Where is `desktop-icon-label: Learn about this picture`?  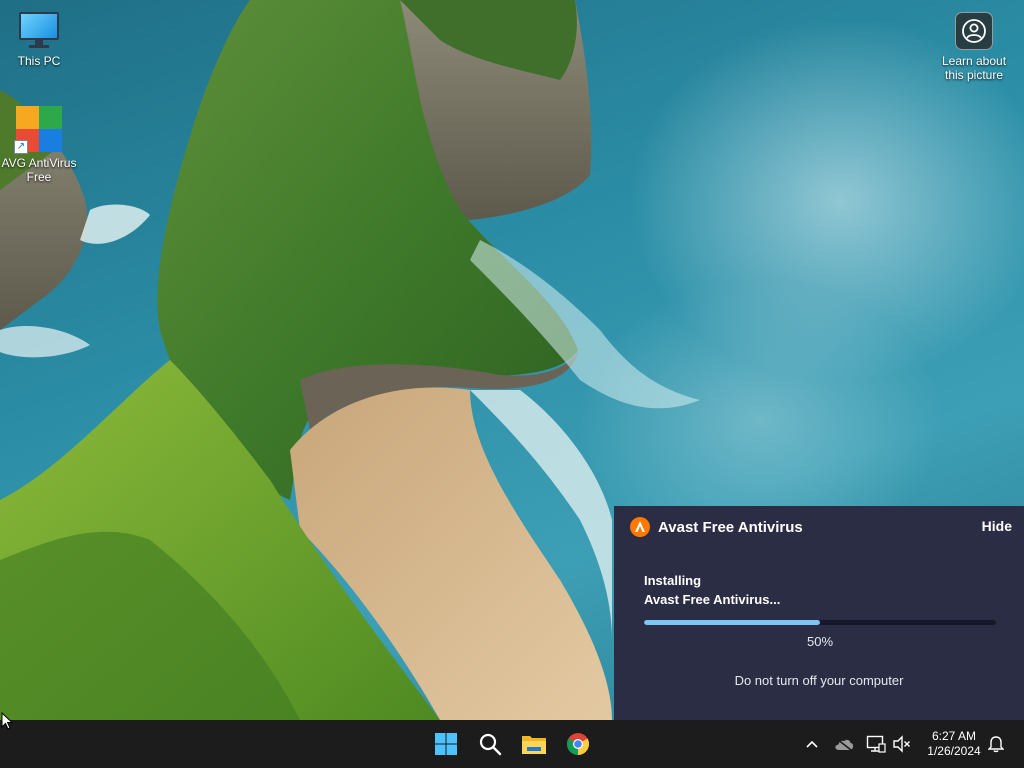
desktop-icon-label: Learn about this picture is located at coordinates (974, 68).